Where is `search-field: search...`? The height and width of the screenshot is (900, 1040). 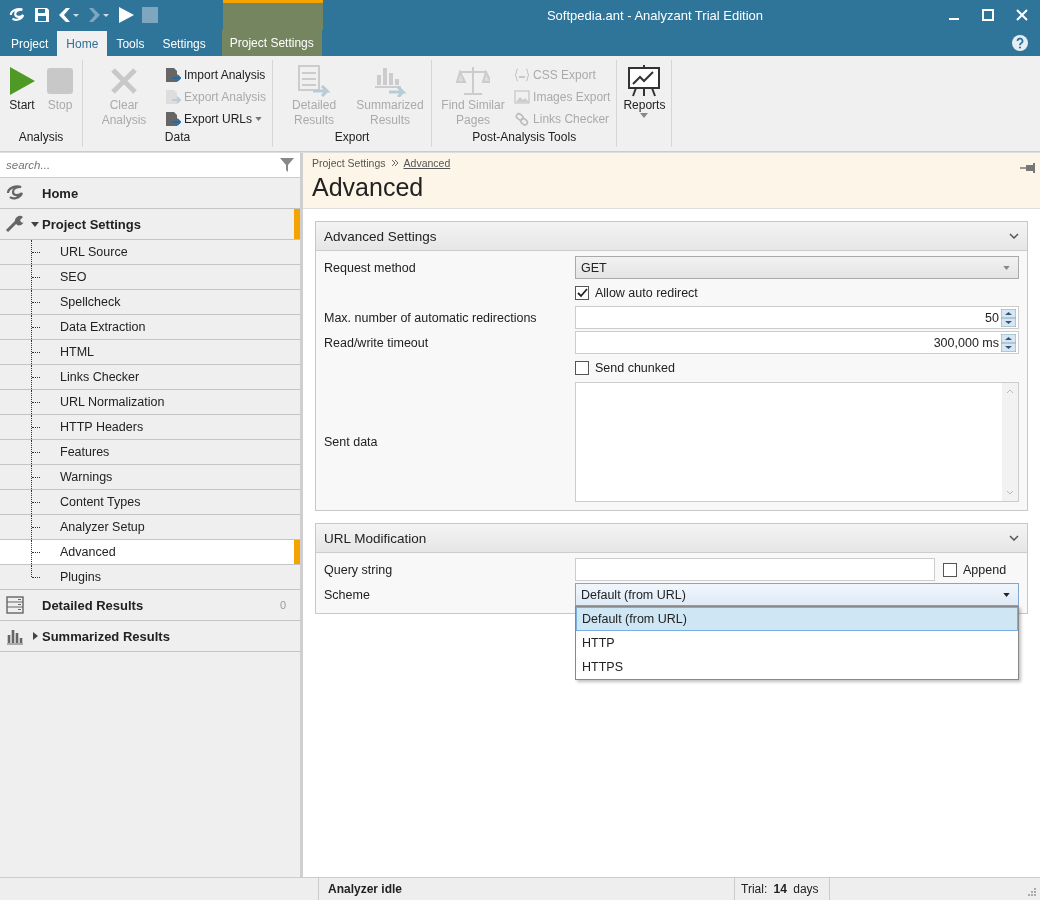 search-field: search... is located at coordinates (150, 165).